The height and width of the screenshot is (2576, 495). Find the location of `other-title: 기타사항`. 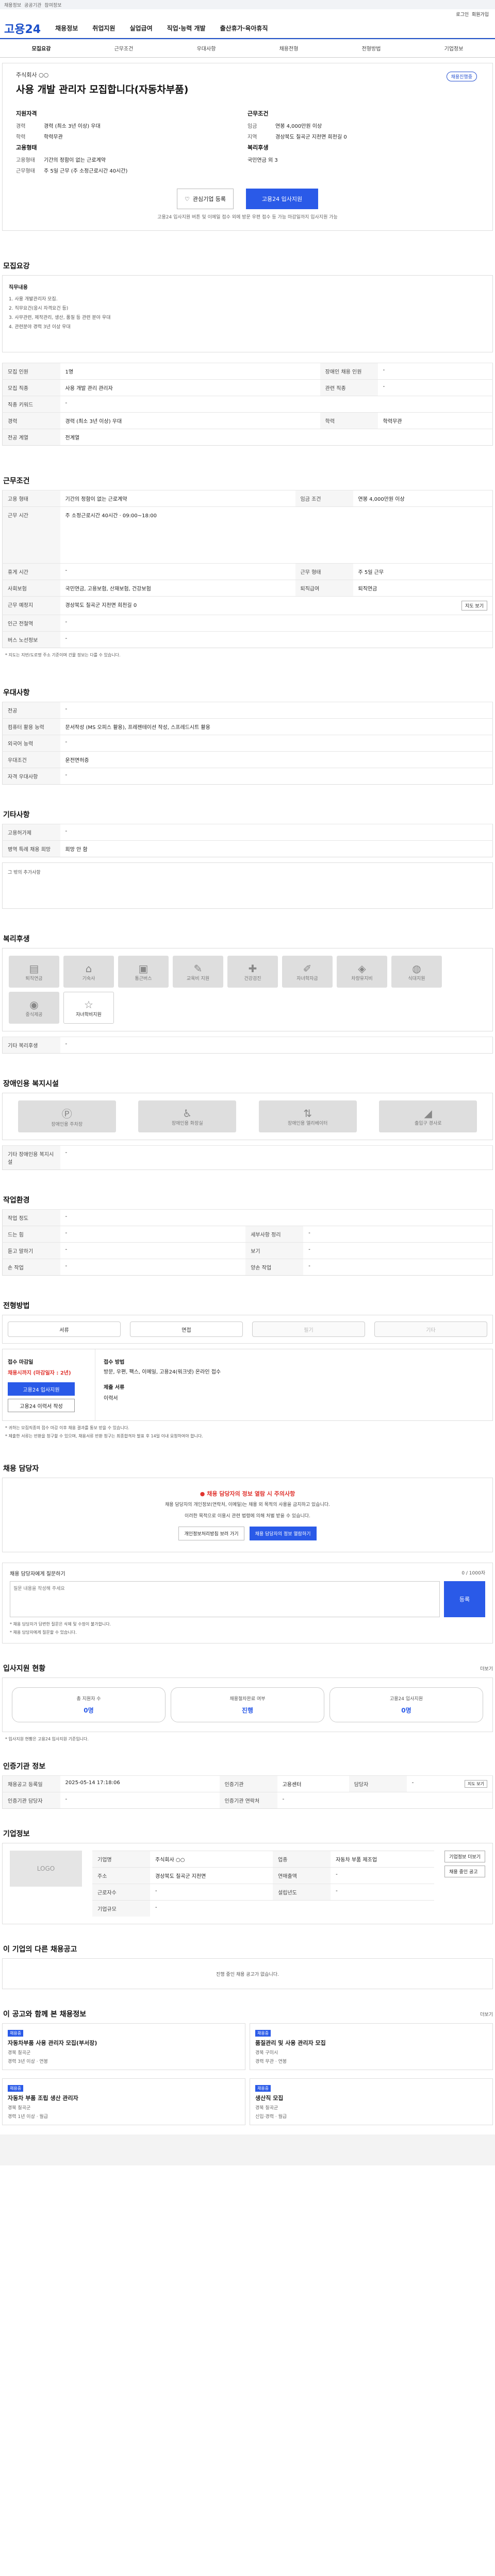

other-title: 기타사항 is located at coordinates (16, 815).